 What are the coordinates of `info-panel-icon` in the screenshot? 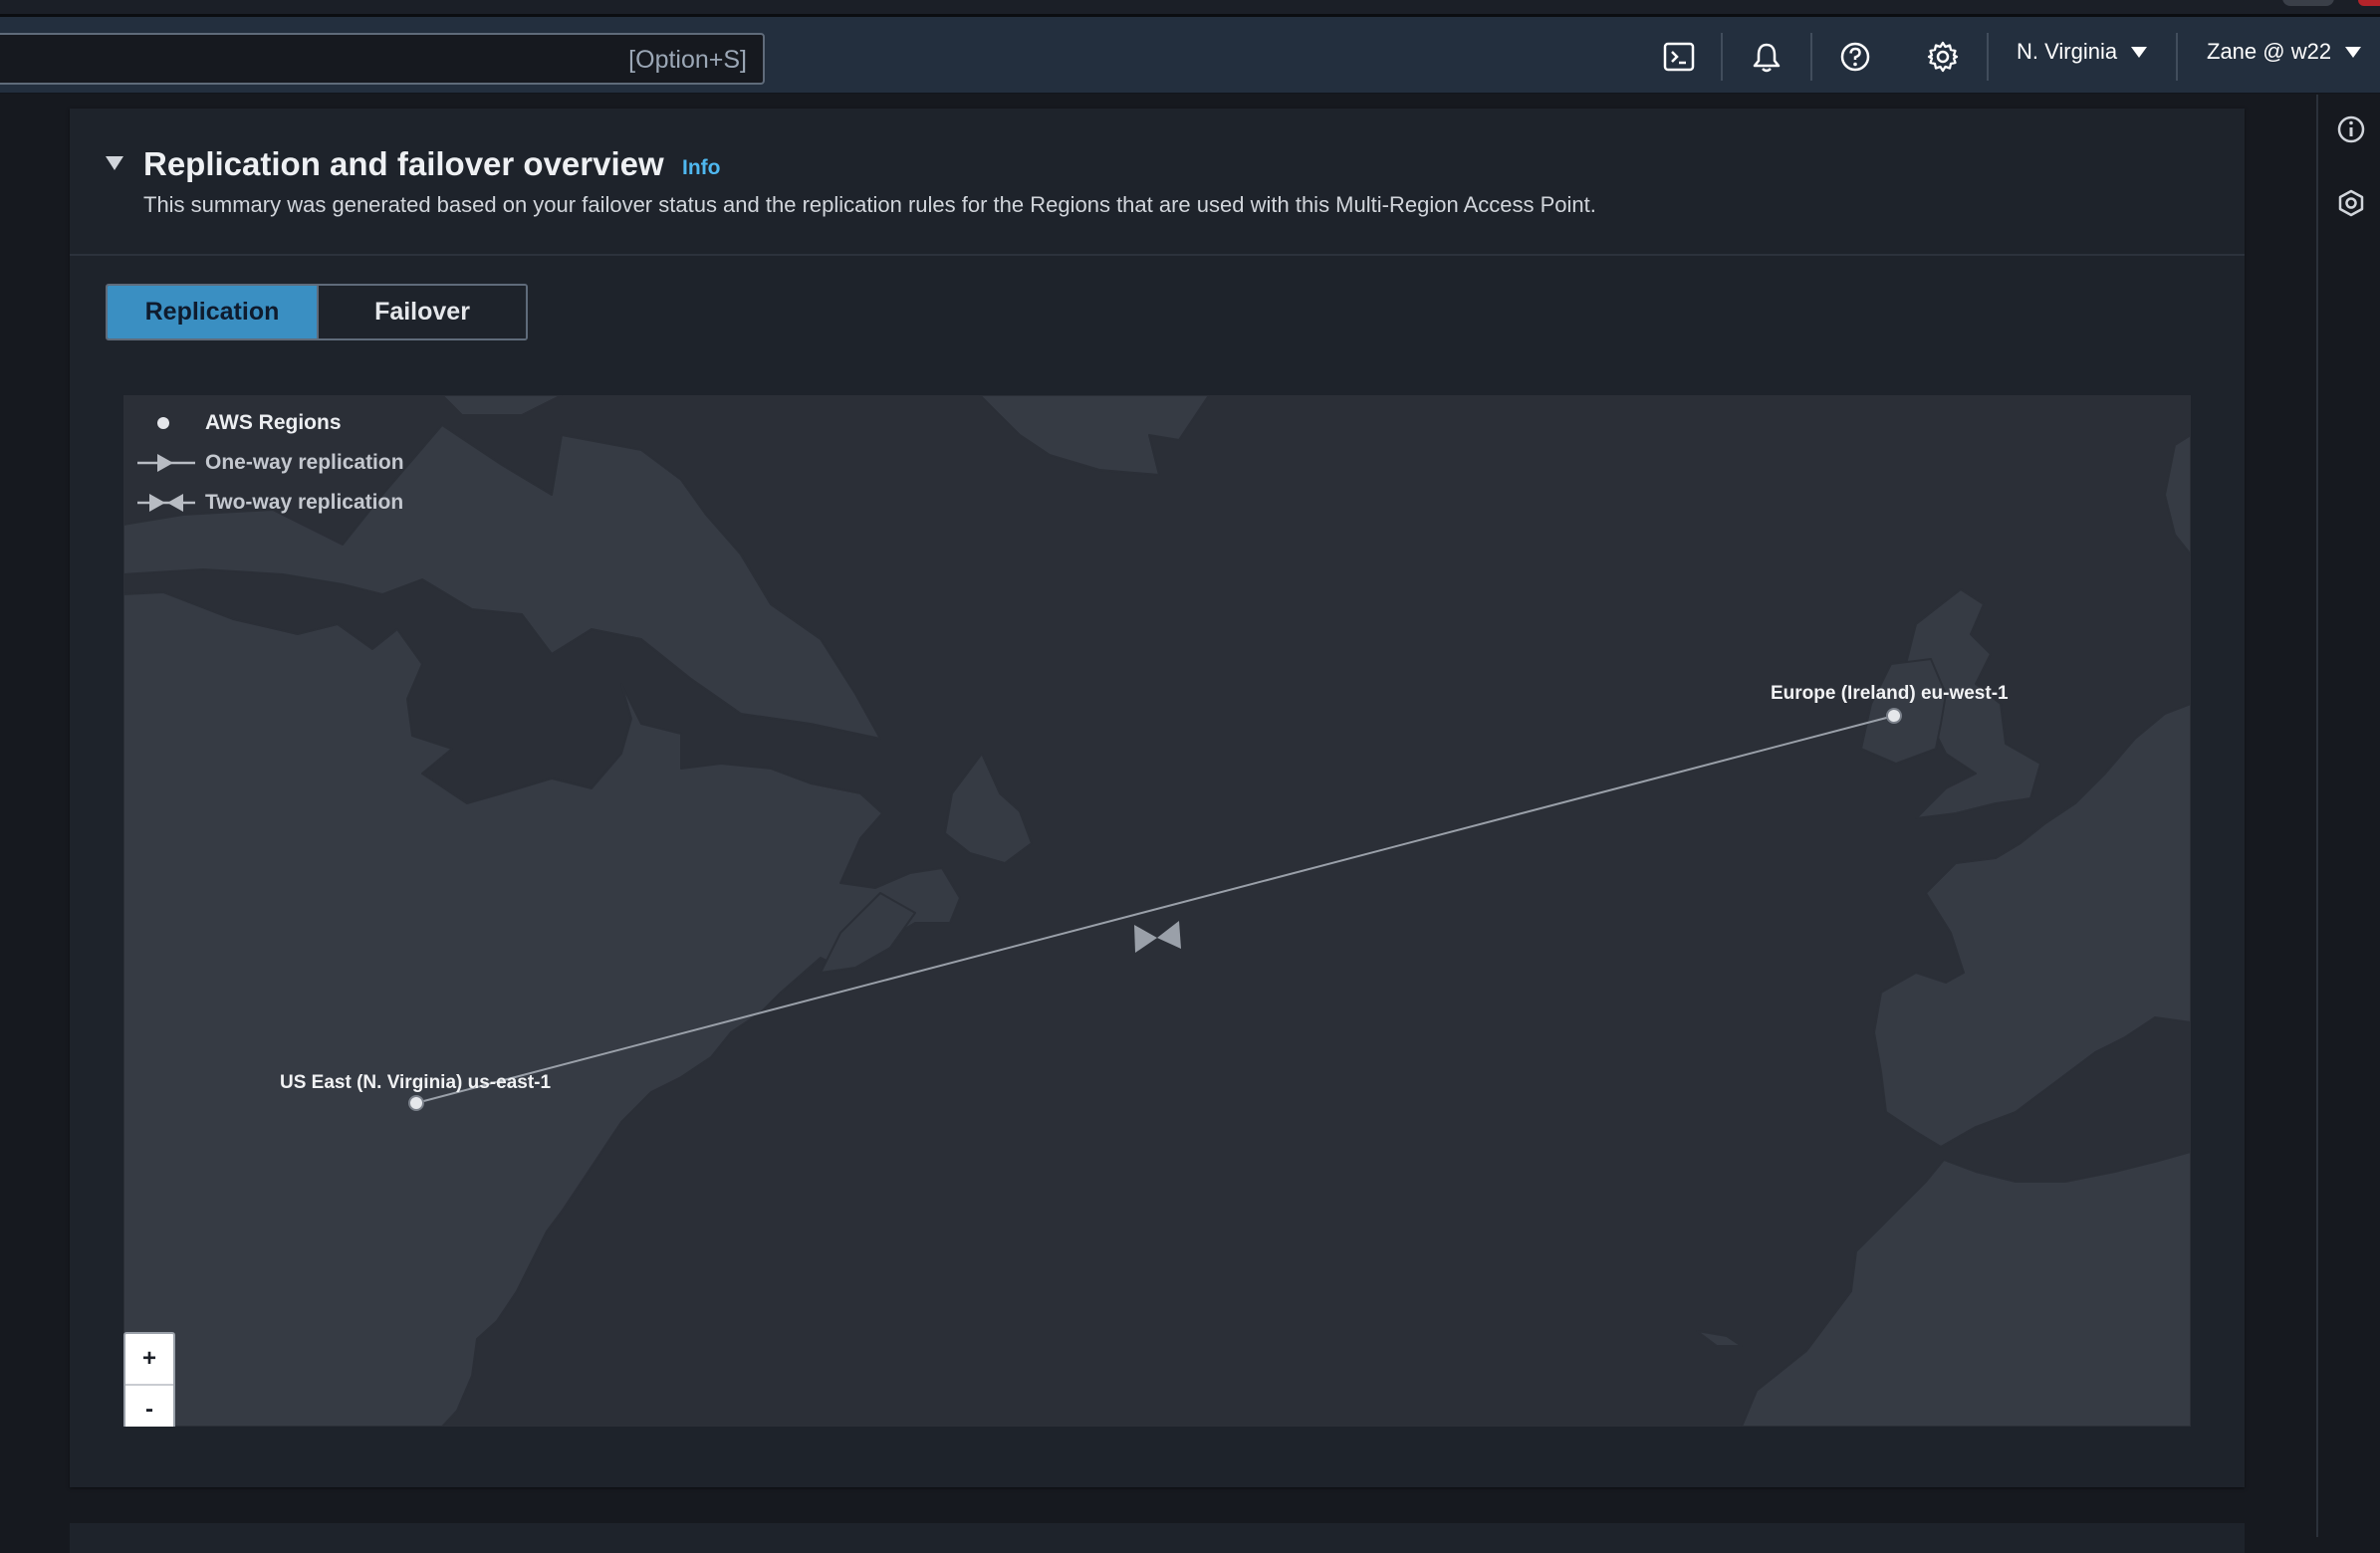 It's located at (2351, 129).